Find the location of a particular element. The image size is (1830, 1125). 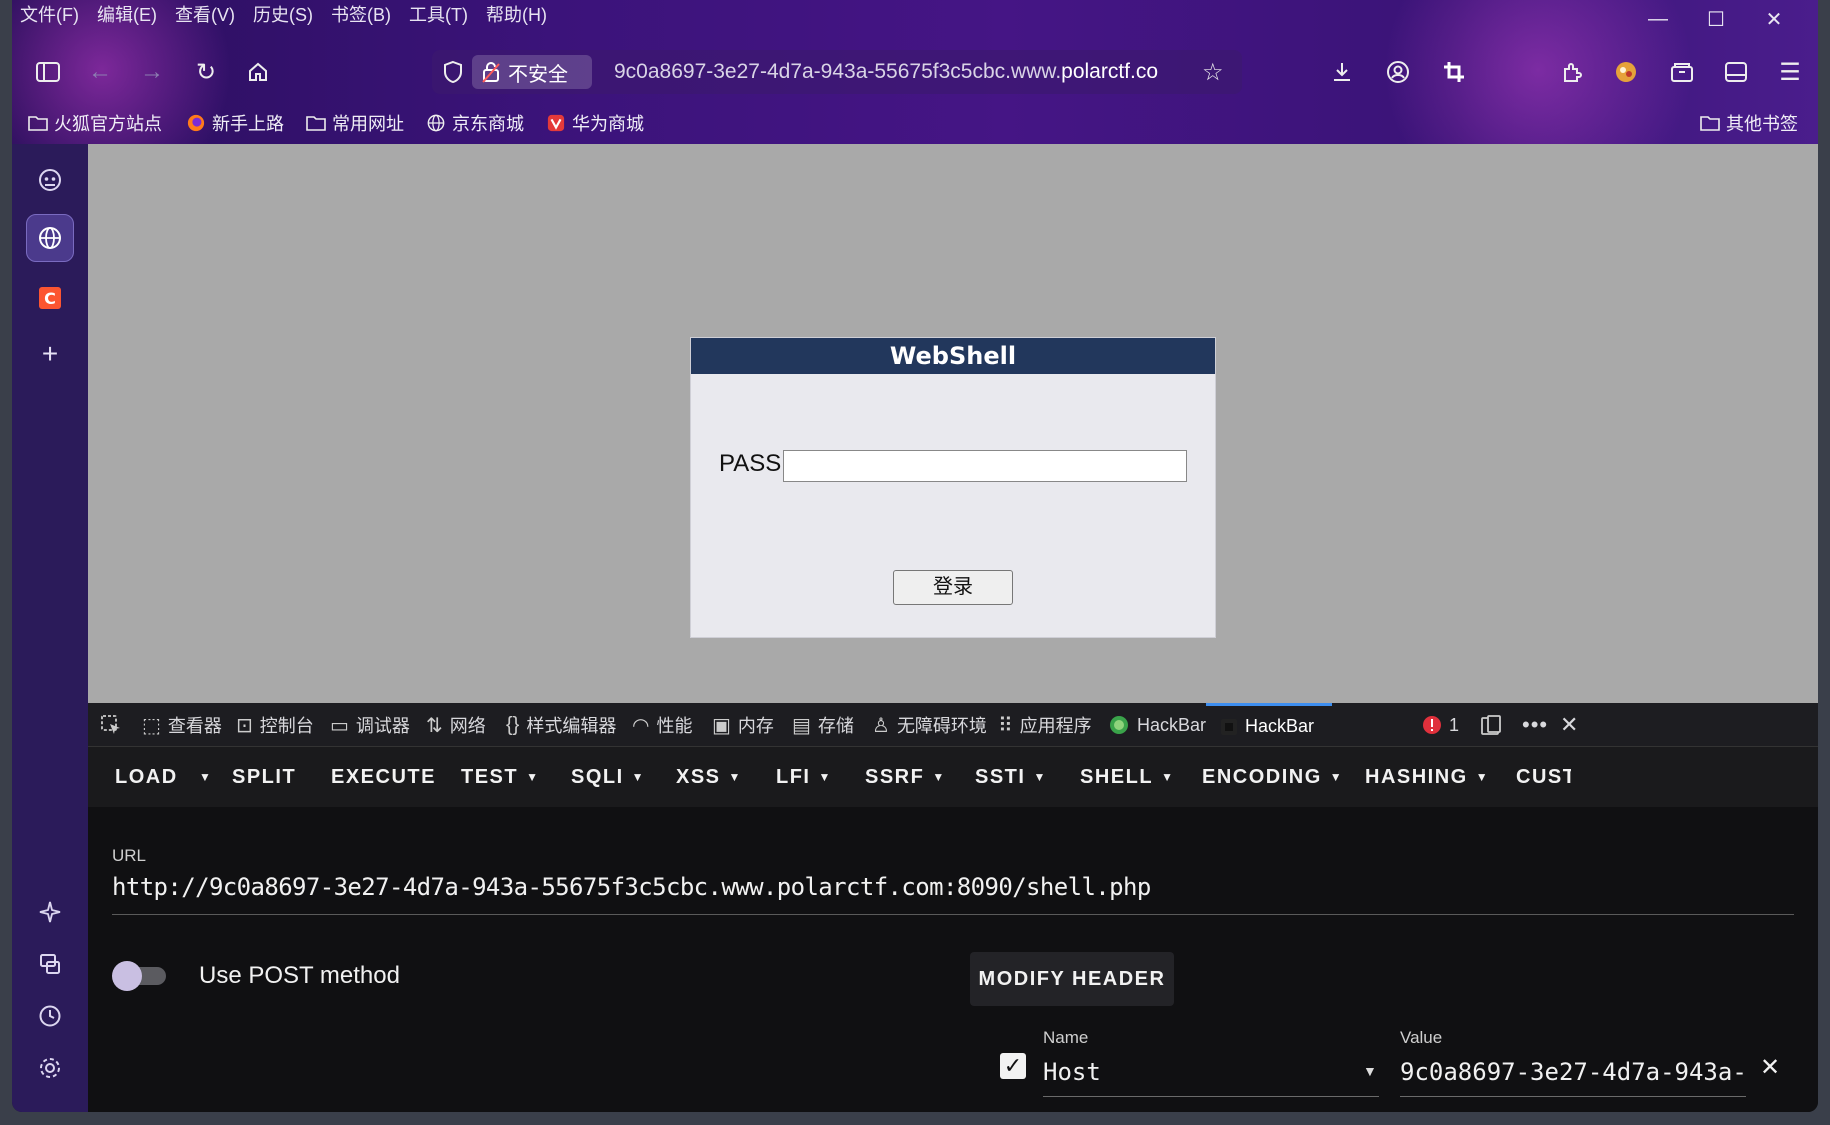

other-bookmarks-label: 其他书签 is located at coordinates (1762, 124).